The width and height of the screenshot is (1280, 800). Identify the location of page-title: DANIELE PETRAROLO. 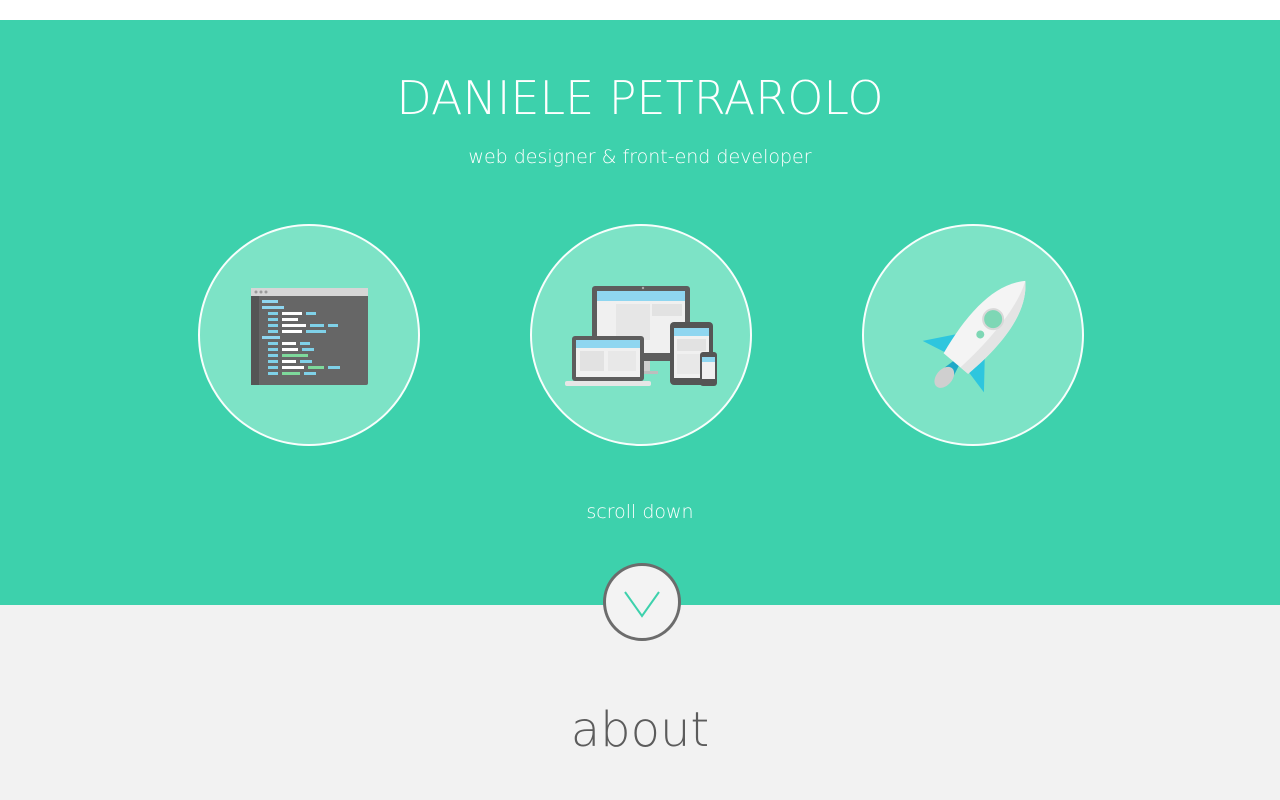
(640, 98).